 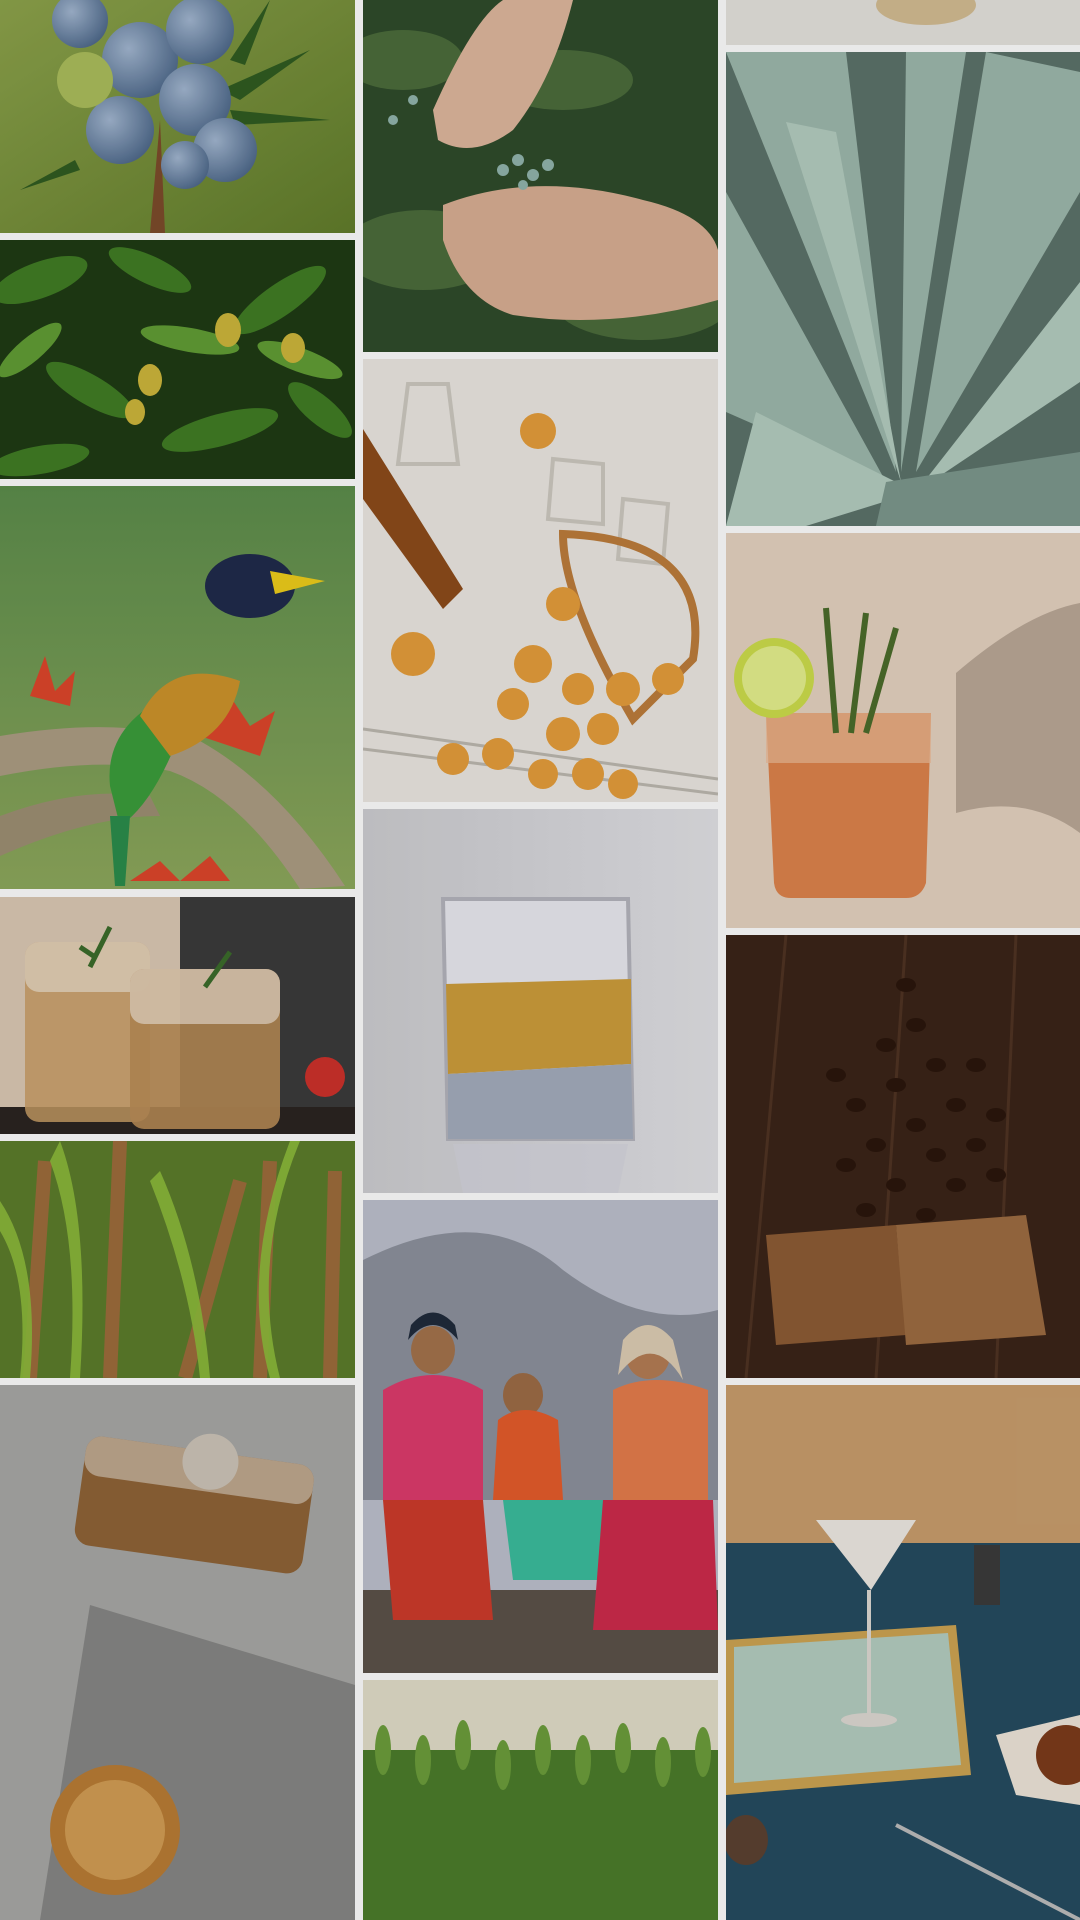 I want to click on photo-tile-whisky-glass, so click(x=540, y=1001).